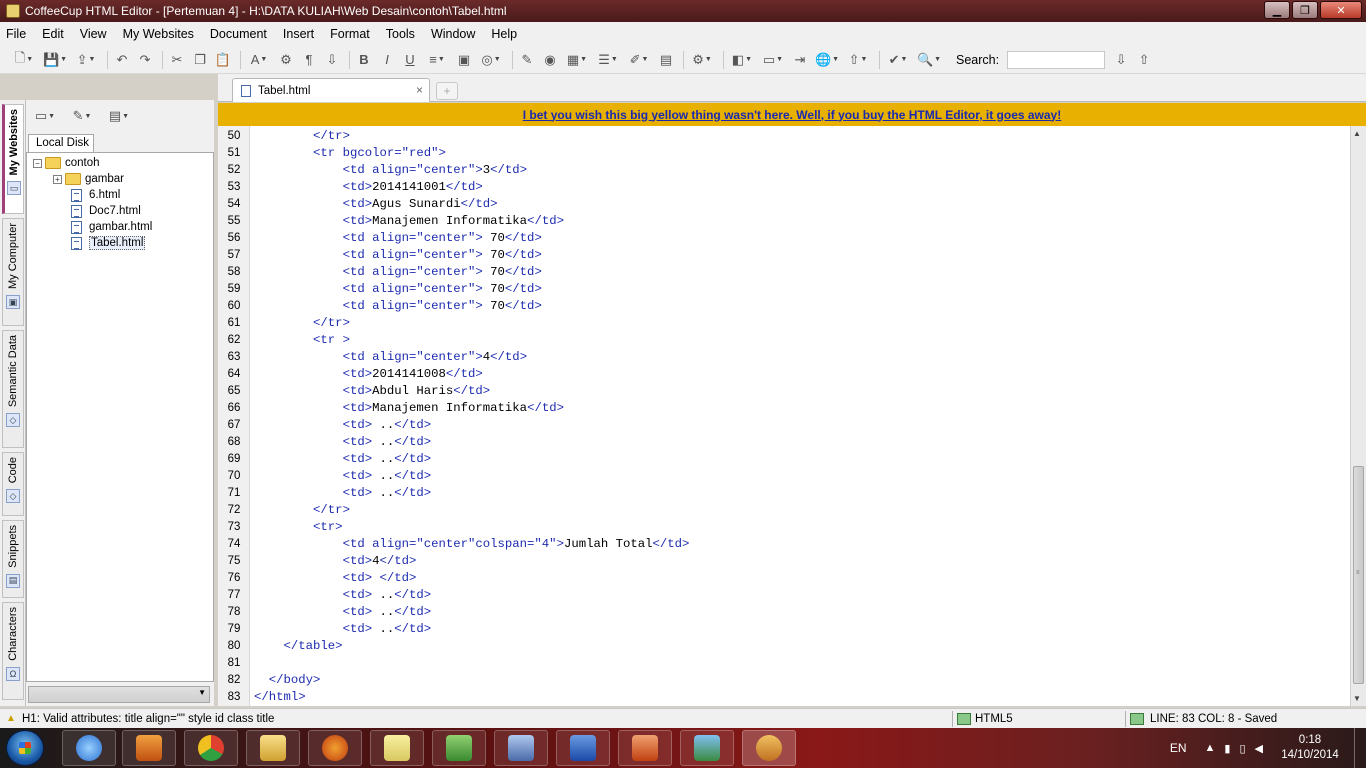 The width and height of the screenshot is (1366, 768). What do you see at coordinates (784, 357) in the screenshot?
I see `code-line: 63 <td align="center">4</td>` at bounding box center [784, 357].